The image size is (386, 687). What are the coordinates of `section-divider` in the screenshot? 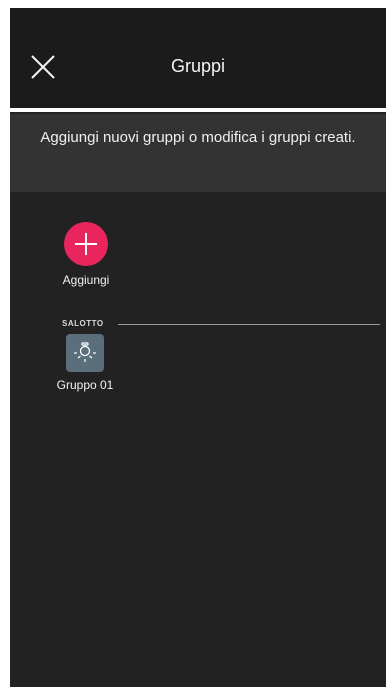 It's located at (249, 324).